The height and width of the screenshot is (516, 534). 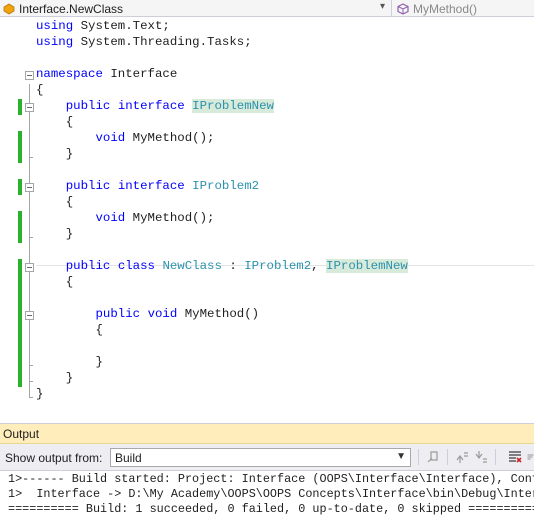 What do you see at coordinates (71, 8) in the screenshot?
I see `class-dropdown-label: Interface.NewClass` at bounding box center [71, 8].